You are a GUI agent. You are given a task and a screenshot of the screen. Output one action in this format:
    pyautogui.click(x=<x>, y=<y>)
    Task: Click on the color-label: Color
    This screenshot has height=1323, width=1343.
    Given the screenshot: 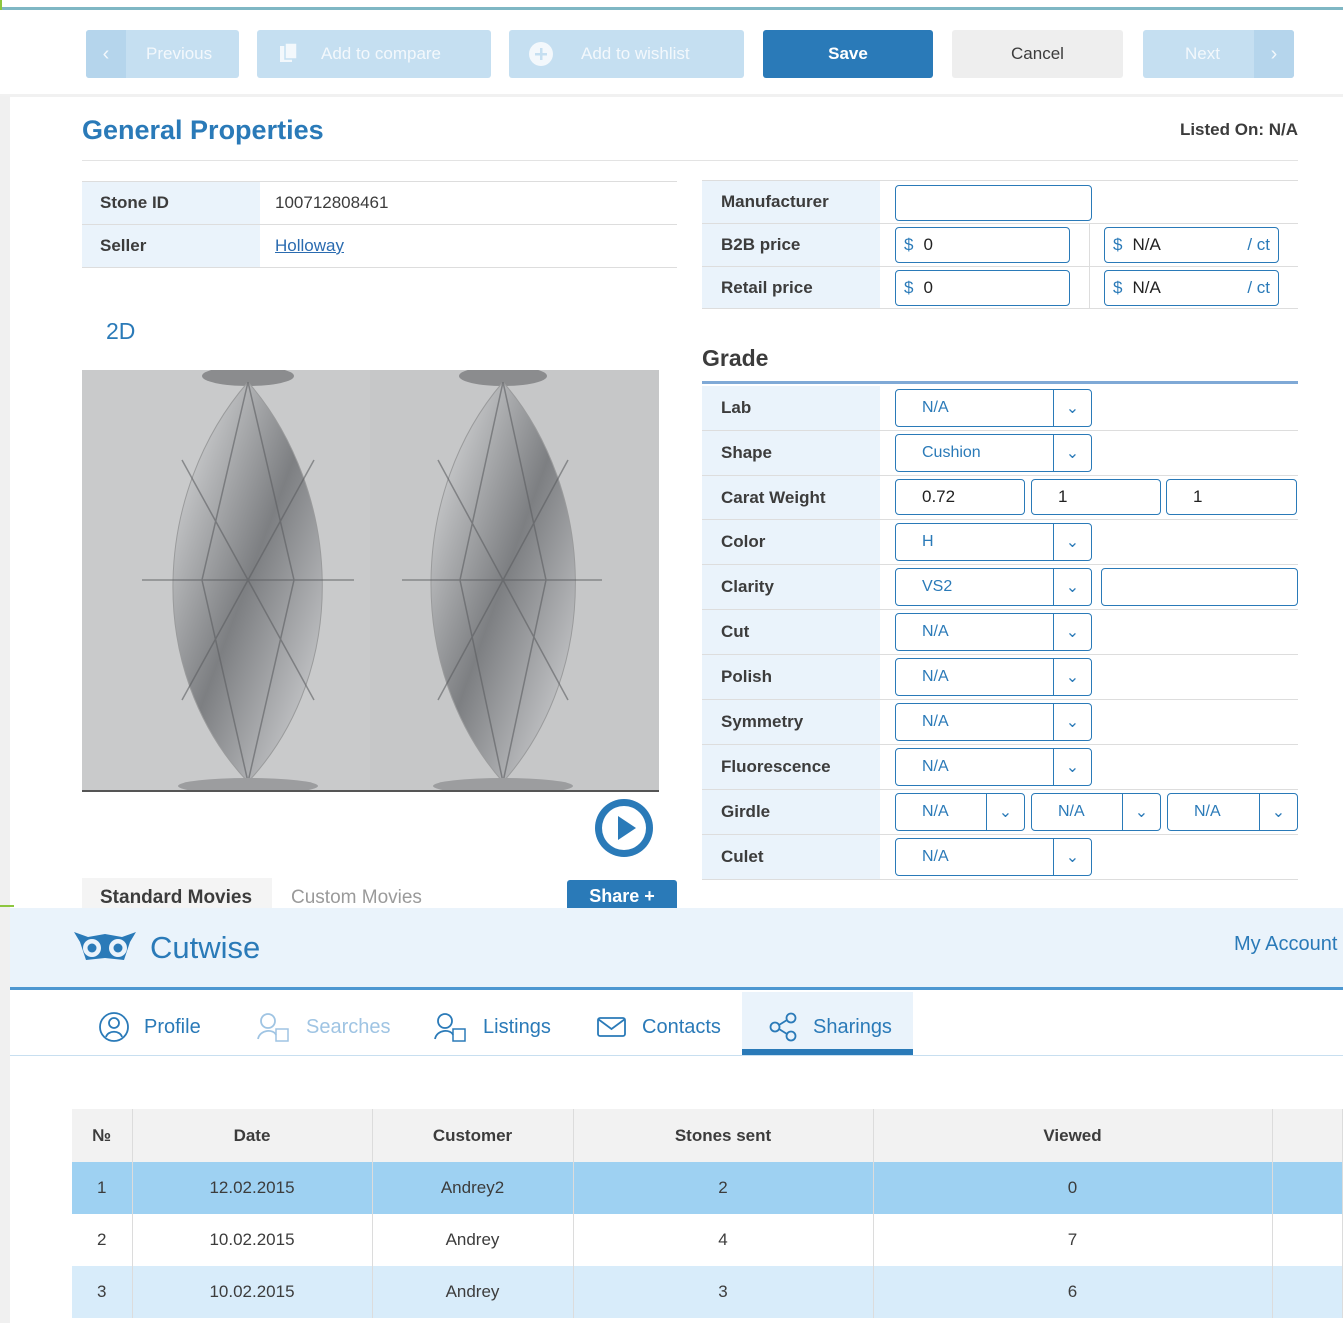 What is the action you would take?
    pyautogui.click(x=791, y=542)
    